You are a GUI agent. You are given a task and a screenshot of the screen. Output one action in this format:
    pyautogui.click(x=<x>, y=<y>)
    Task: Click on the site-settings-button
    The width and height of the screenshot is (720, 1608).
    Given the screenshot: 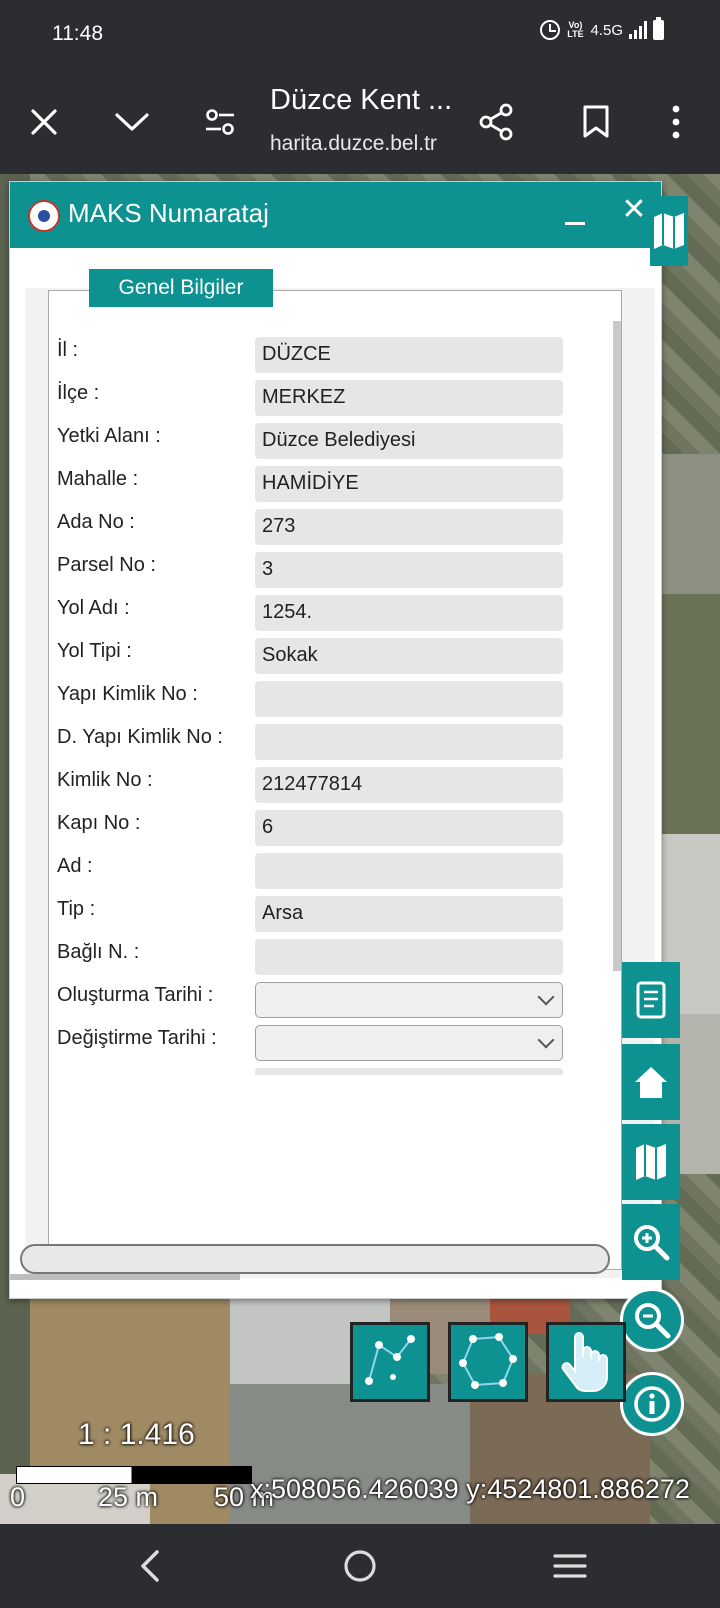 What is the action you would take?
    pyautogui.click(x=220, y=122)
    